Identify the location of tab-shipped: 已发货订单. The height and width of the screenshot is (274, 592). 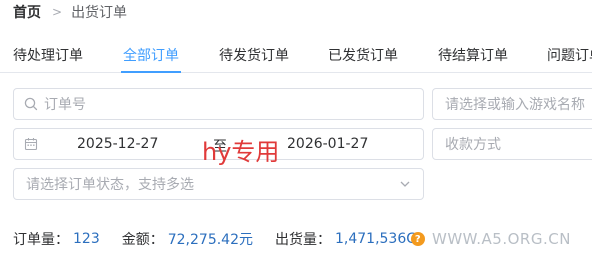
(363, 55).